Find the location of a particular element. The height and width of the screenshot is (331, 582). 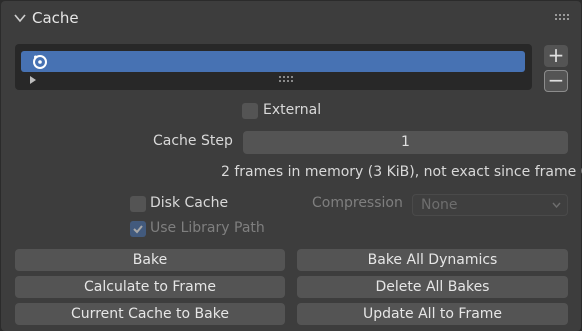

current-cache-to-bake-button: Current Cache to Bake is located at coordinates (150, 314).